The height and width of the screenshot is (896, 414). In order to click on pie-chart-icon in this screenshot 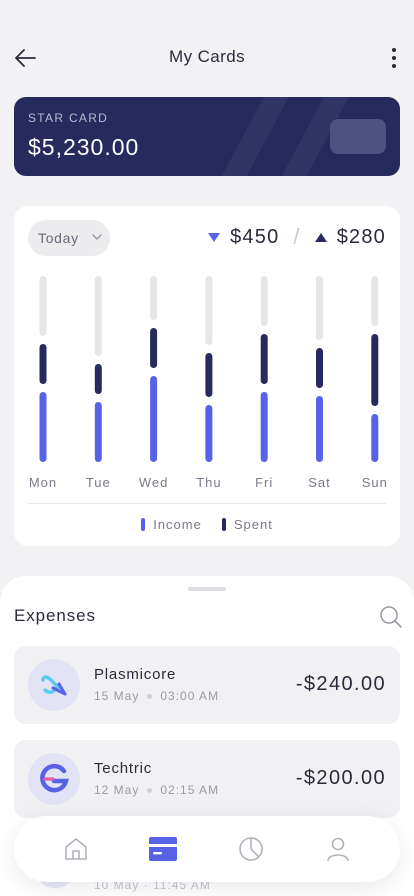, I will do `click(250, 849)`.